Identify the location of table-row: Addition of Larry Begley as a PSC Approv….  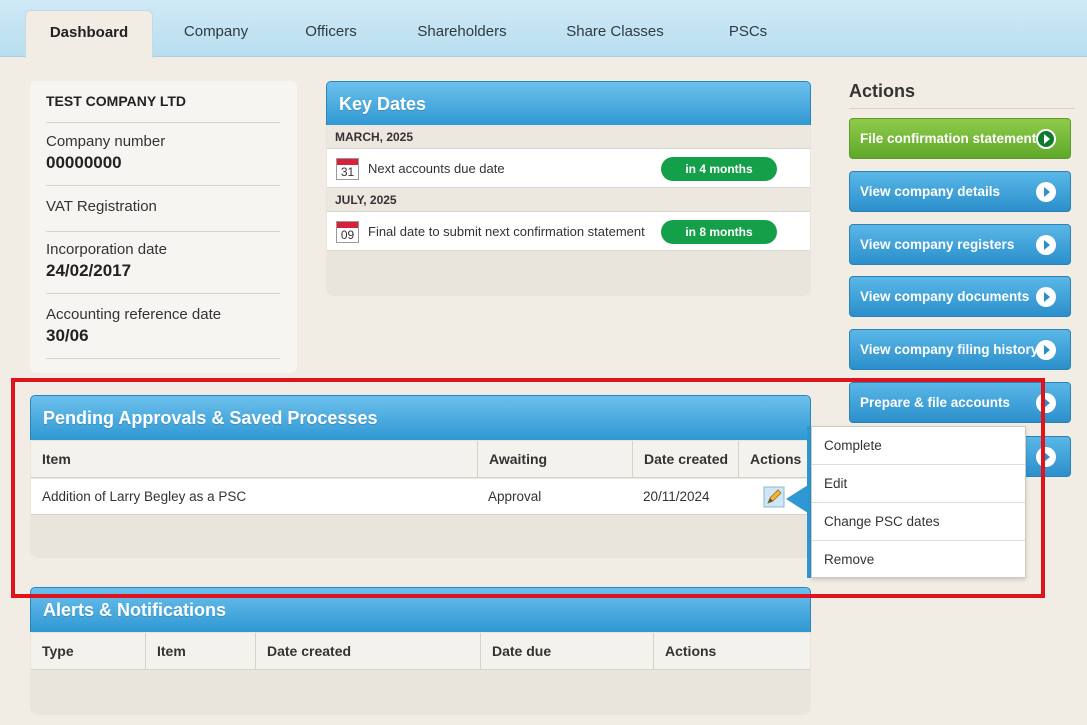
(420, 497).